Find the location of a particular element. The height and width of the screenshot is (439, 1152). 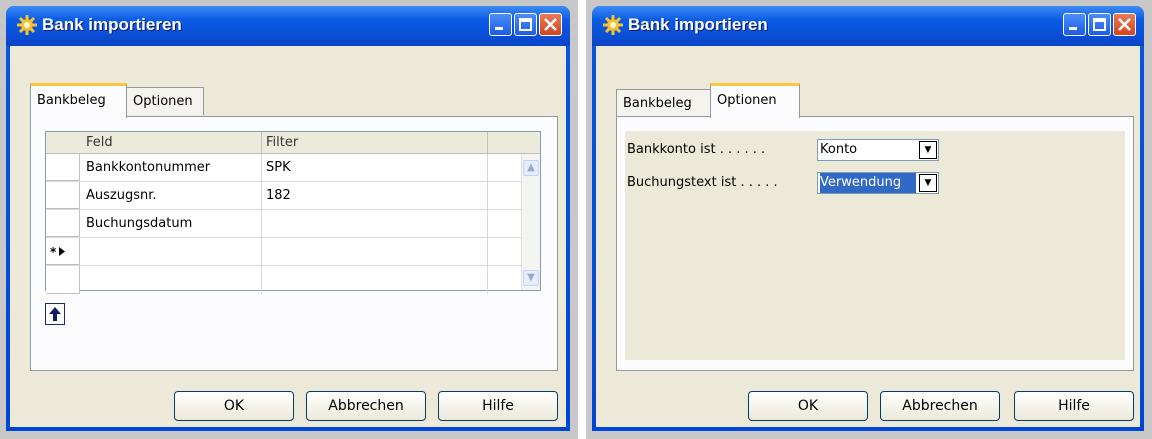

move-up-button is located at coordinates (55, 314).